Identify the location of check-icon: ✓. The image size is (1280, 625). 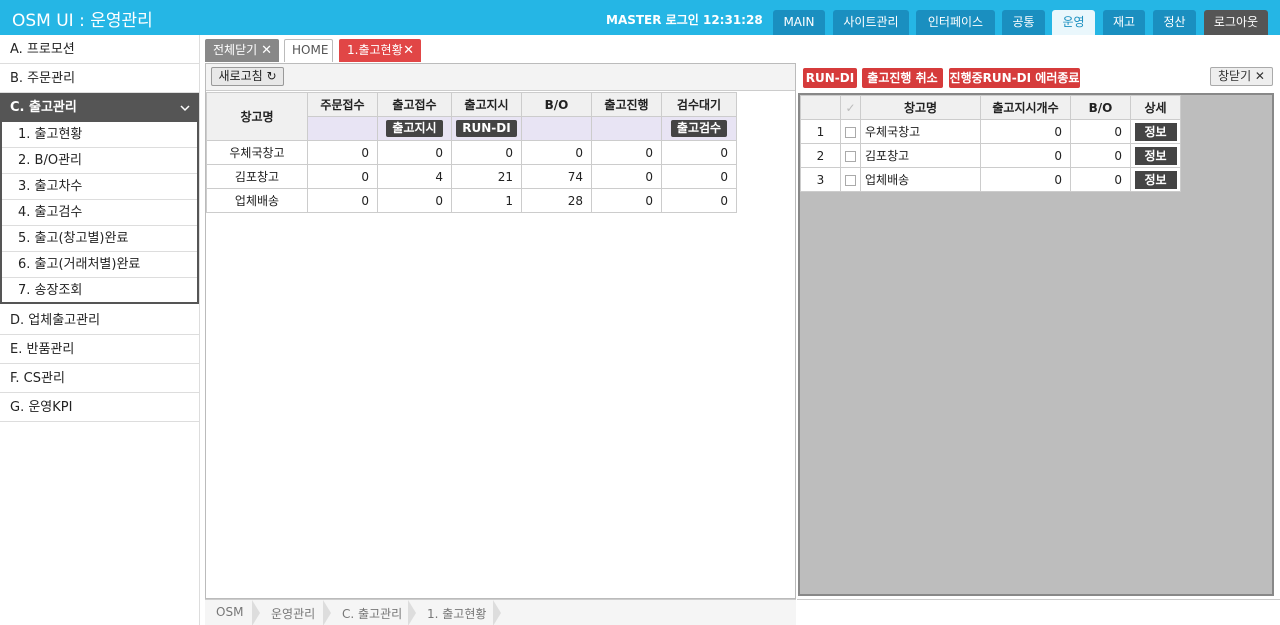
(850, 107).